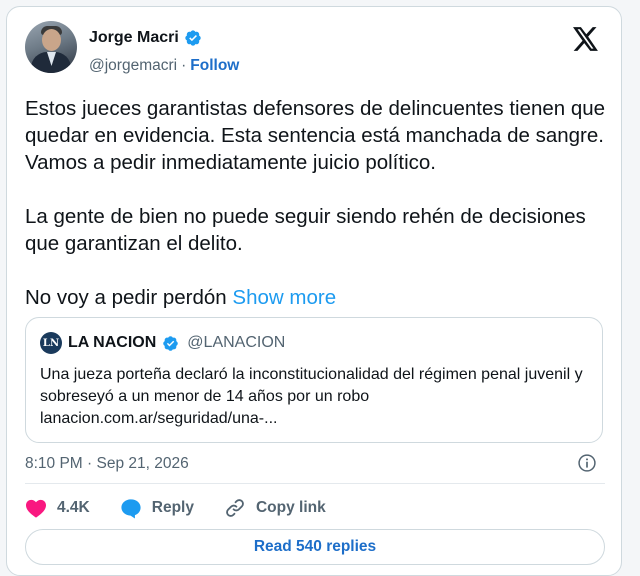 The image size is (640, 576). I want to click on reply-button: Reply, so click(157, 508).